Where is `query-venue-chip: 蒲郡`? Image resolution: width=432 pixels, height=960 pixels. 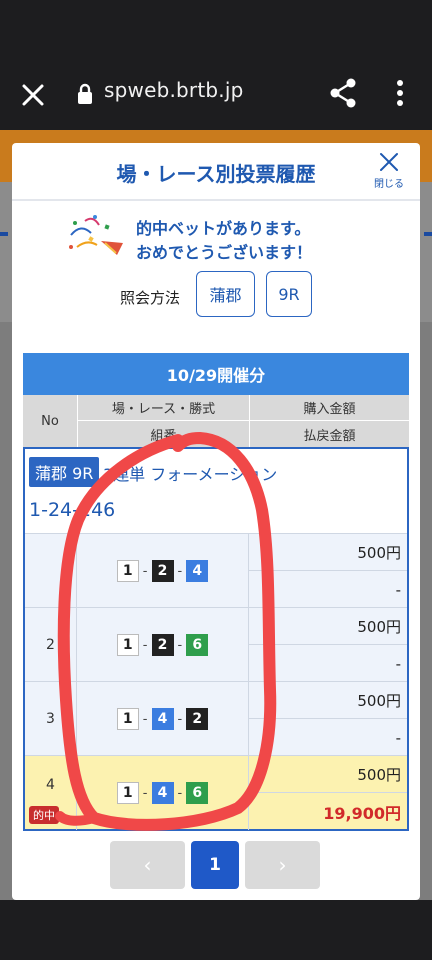 query-venue-chip: 蒲郡 is located at coordinates (225, 294).